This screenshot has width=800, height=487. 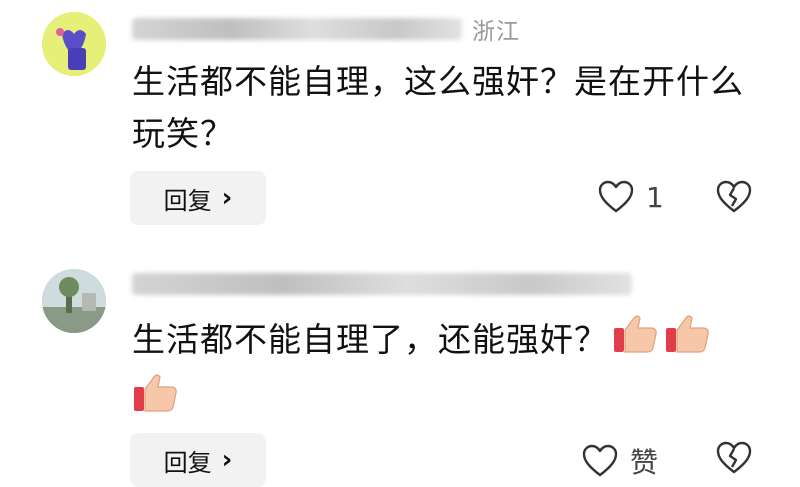 I want to click on like-count: 1, so click(x=655, y=197).